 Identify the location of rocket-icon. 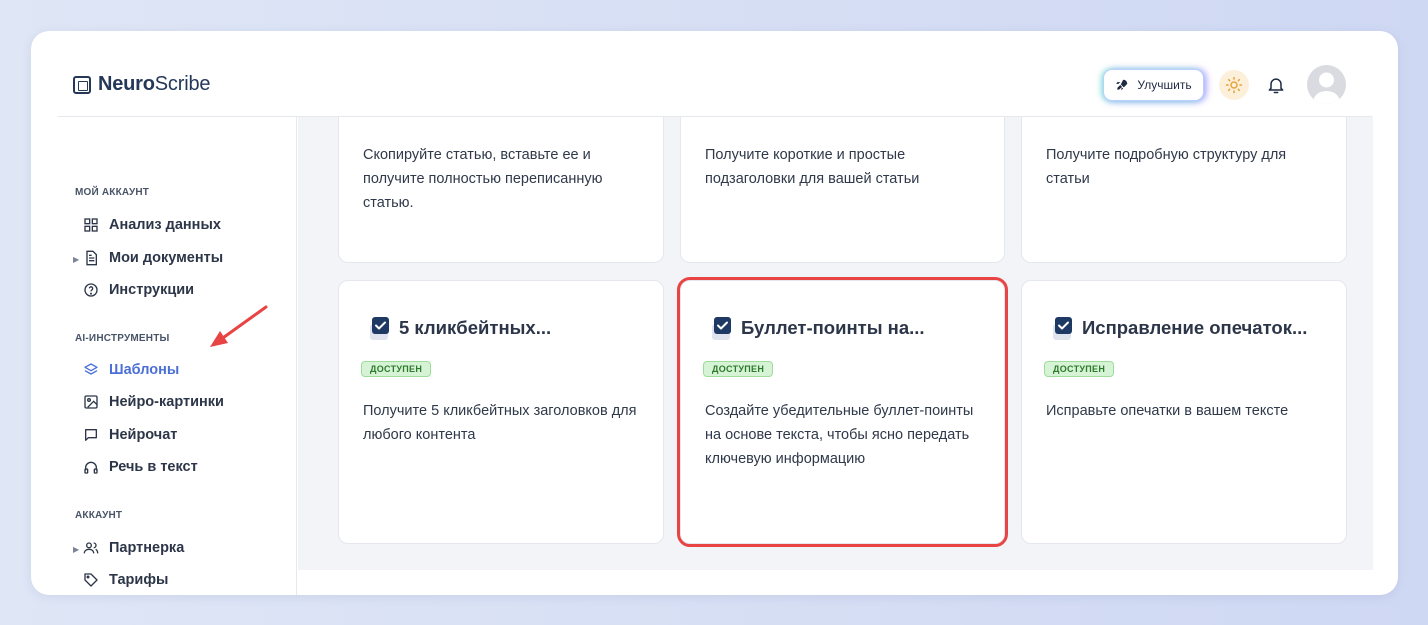
(1122, 85).